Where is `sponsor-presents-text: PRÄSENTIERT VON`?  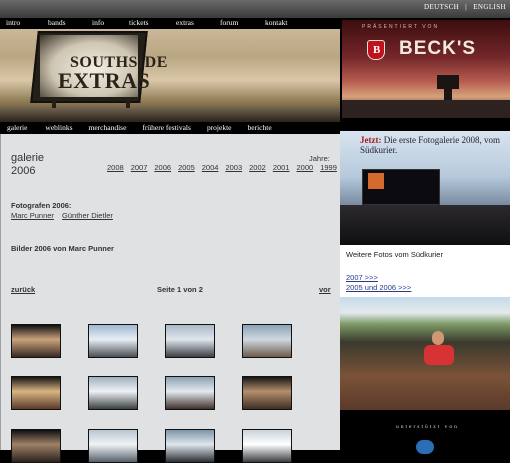 sponsor-presents-text: PRÄSENTIERT VON is located at coordinates (401, 27).